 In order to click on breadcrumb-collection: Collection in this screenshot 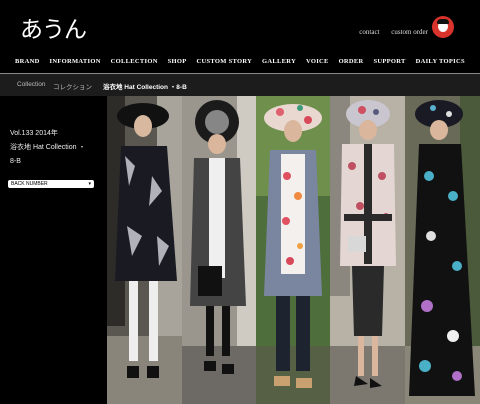, I will do `click(31, 84)`.